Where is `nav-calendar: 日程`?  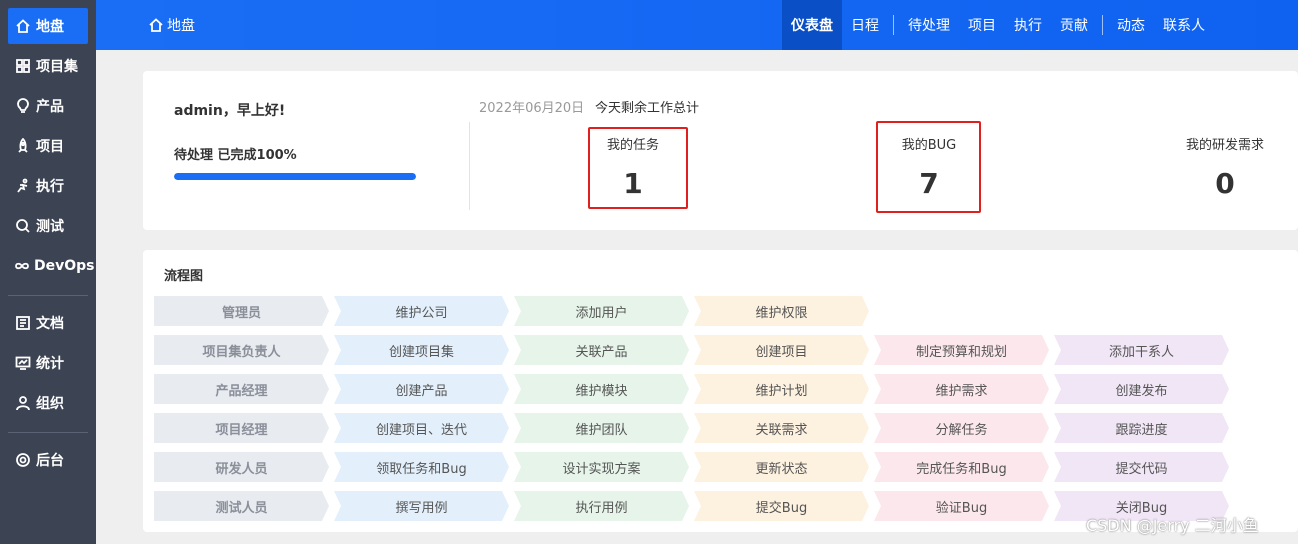
nav-calendar: 日程 is located at coordinates (865, 25).